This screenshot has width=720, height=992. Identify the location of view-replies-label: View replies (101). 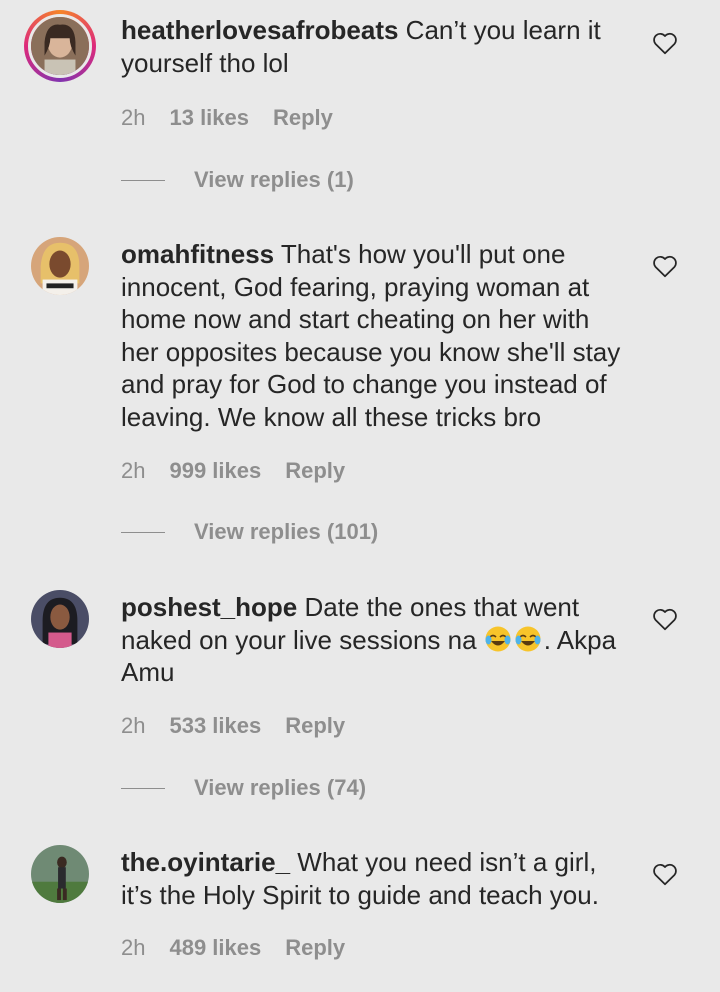
(286, 531).